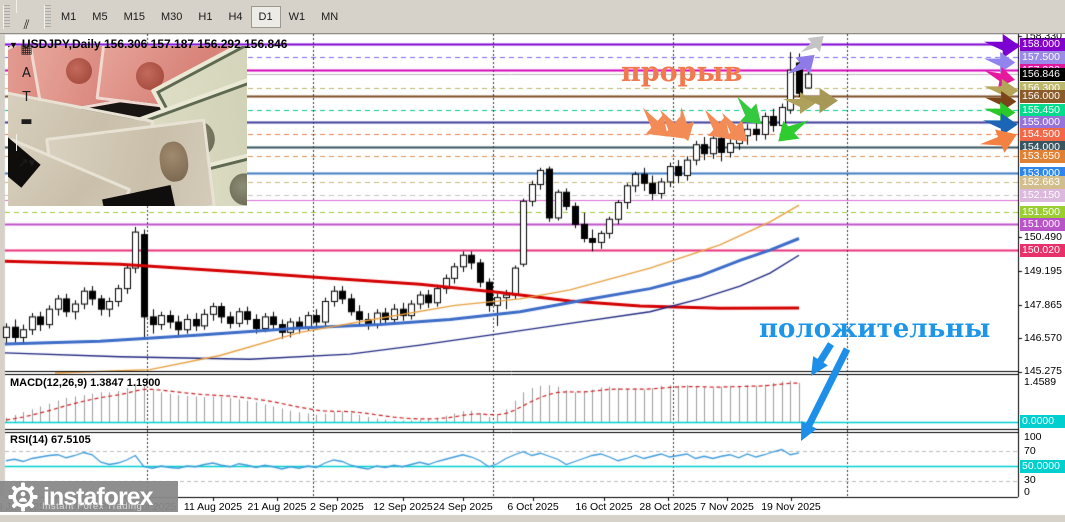 This screenshot has height=522, width=1065. What do you see at coordinates (85, 383) in the screenshot?
I see `macd-label: MACD(12,26,9) 1.3847 1.1900` at bounding box center [85, 383].